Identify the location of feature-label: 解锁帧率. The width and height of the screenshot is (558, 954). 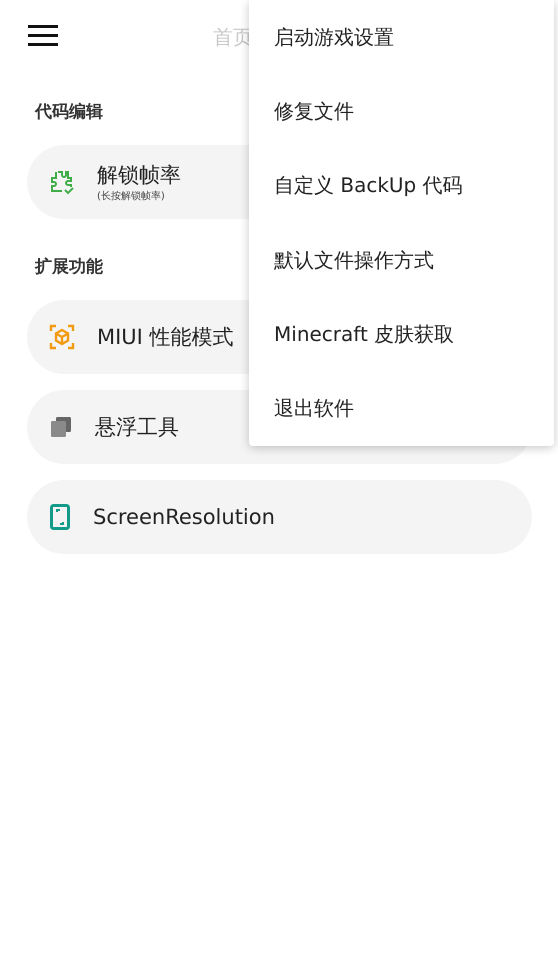
(139, 175).